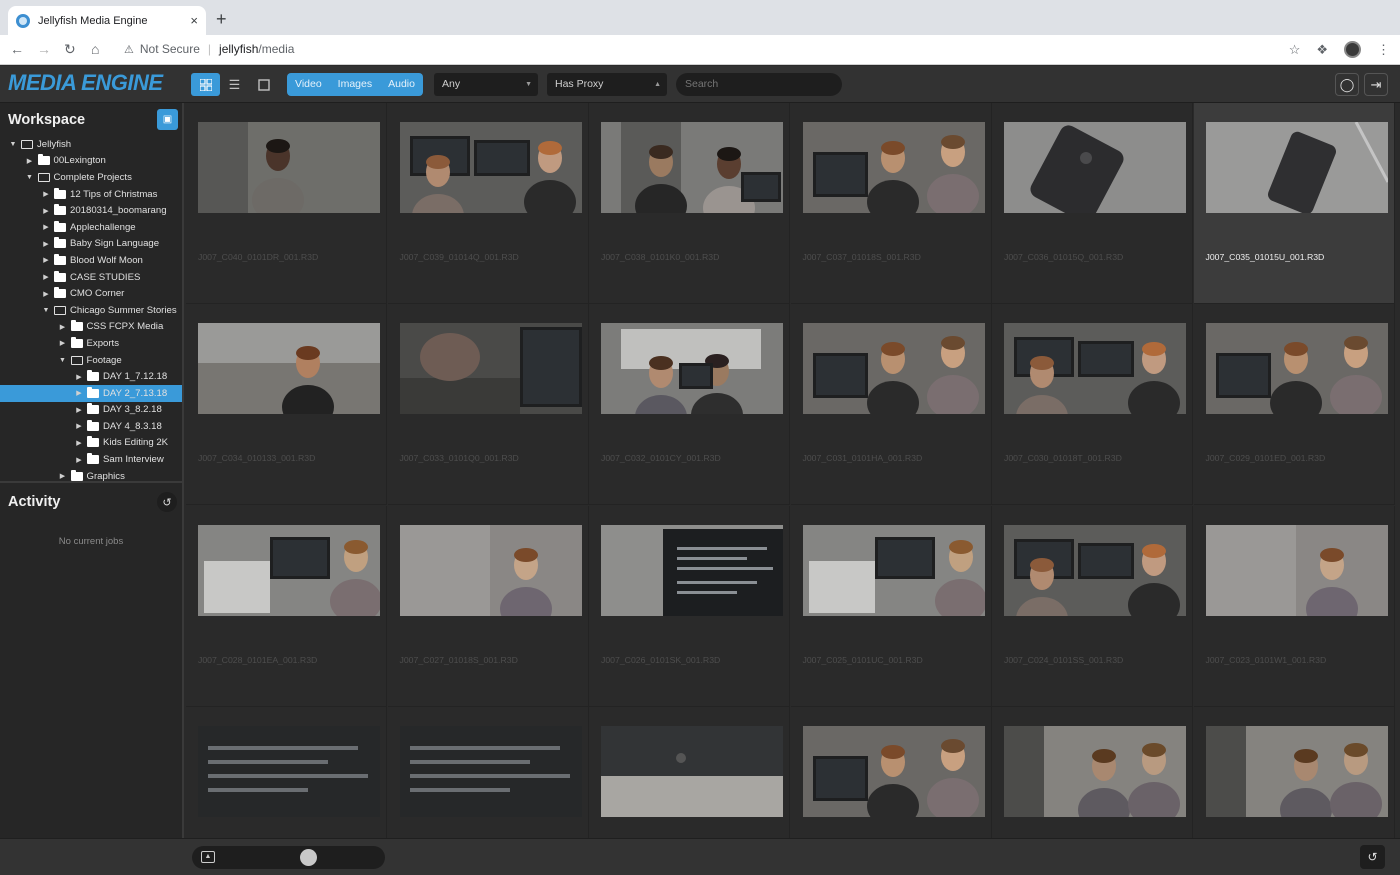 The width and height of the screenshot is (1400, 875). I want to click on settings-button: ◯, so click(1347, 84).